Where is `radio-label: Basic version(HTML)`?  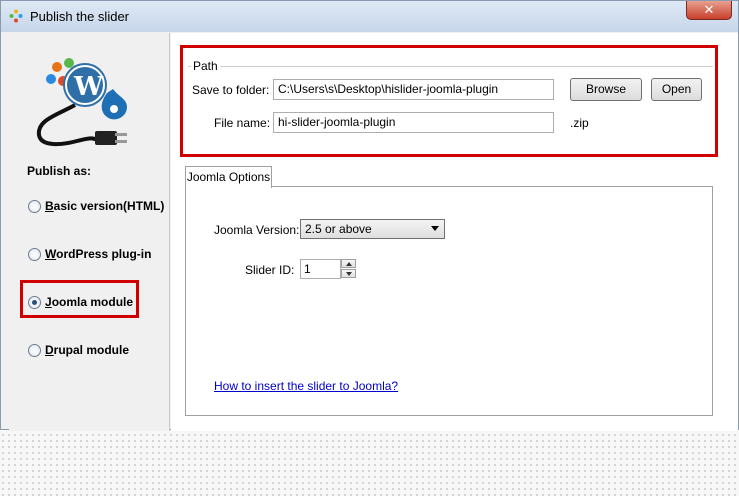 radio-label: Basic version(HTML) is located at coordinates (104, 206).